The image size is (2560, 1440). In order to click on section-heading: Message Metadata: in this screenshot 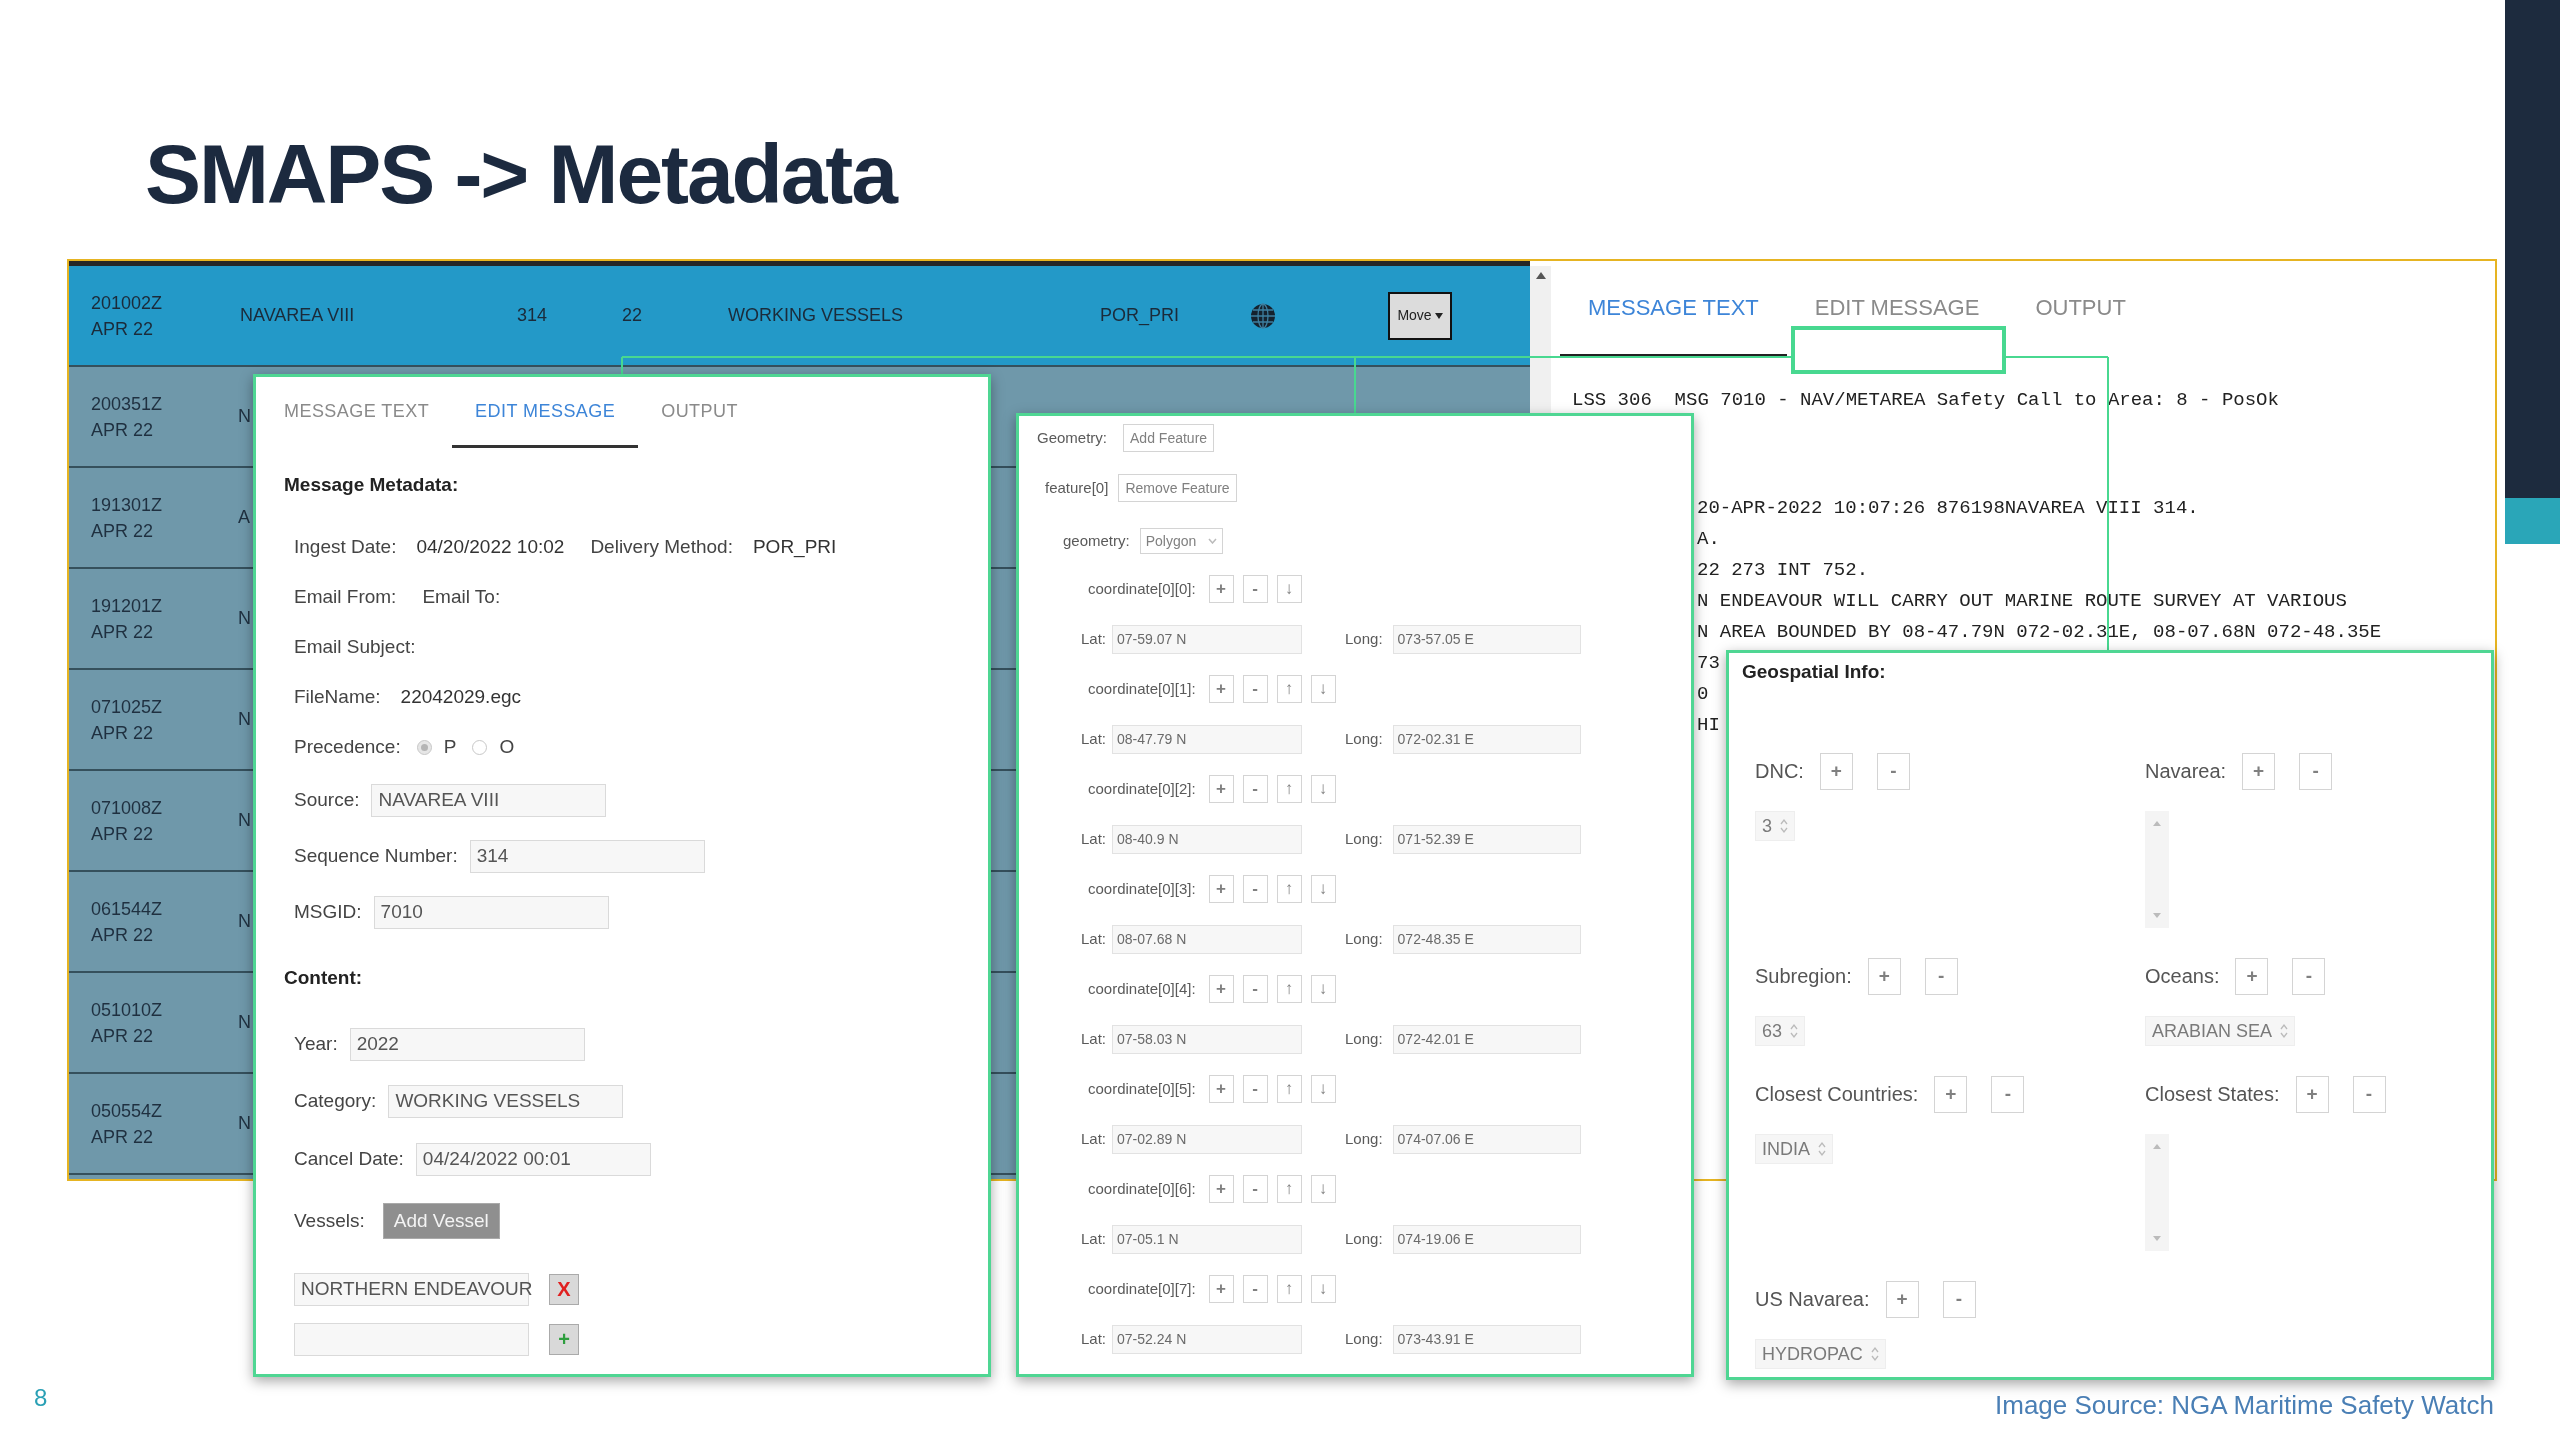, I will do `click(371, 484)`.